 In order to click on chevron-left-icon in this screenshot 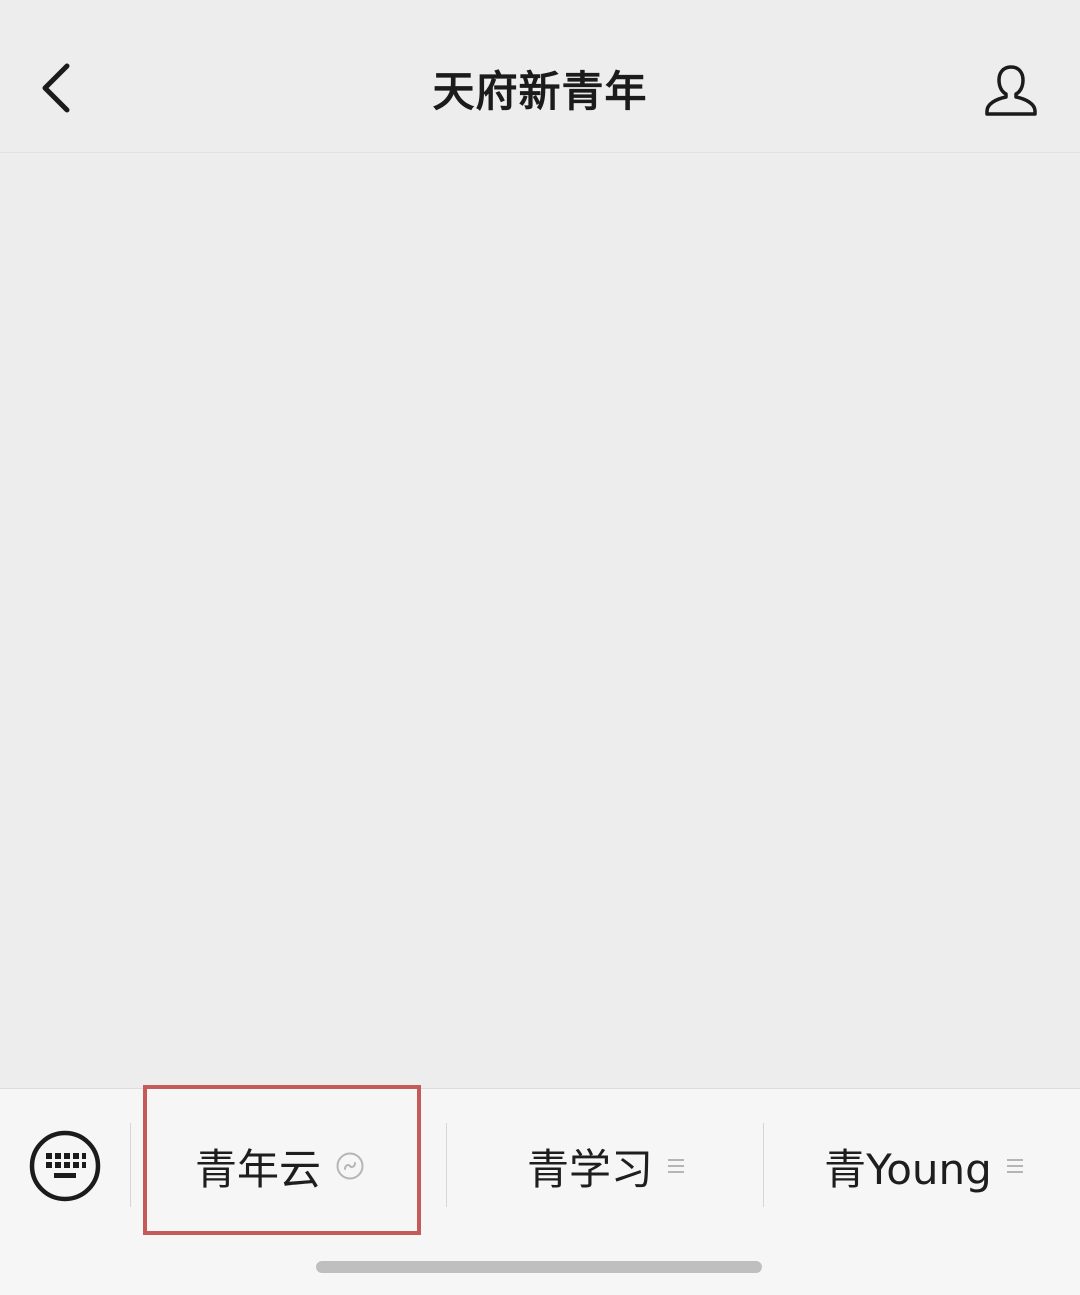, I will do `click(56, 88)`.